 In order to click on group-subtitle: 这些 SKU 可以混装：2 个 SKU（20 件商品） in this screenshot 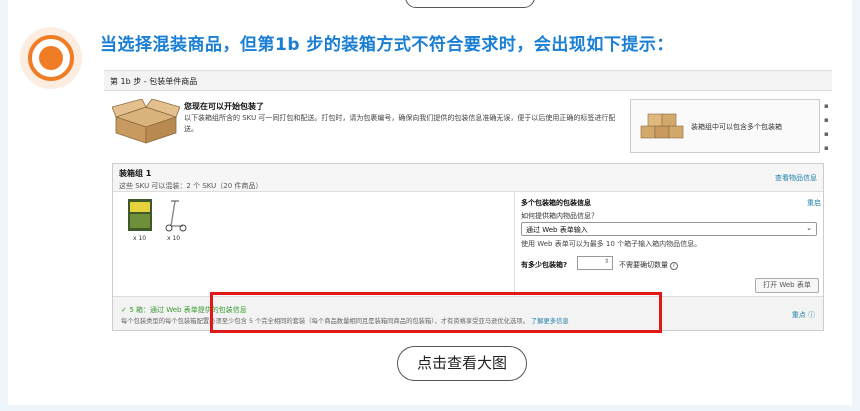, I will do `click(191, 186)`.